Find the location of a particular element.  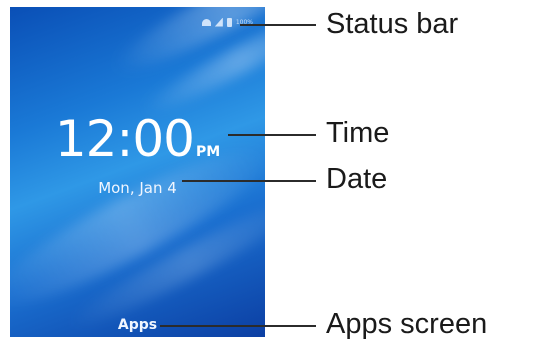

time-leader-line is located at coordinates (272, 135).